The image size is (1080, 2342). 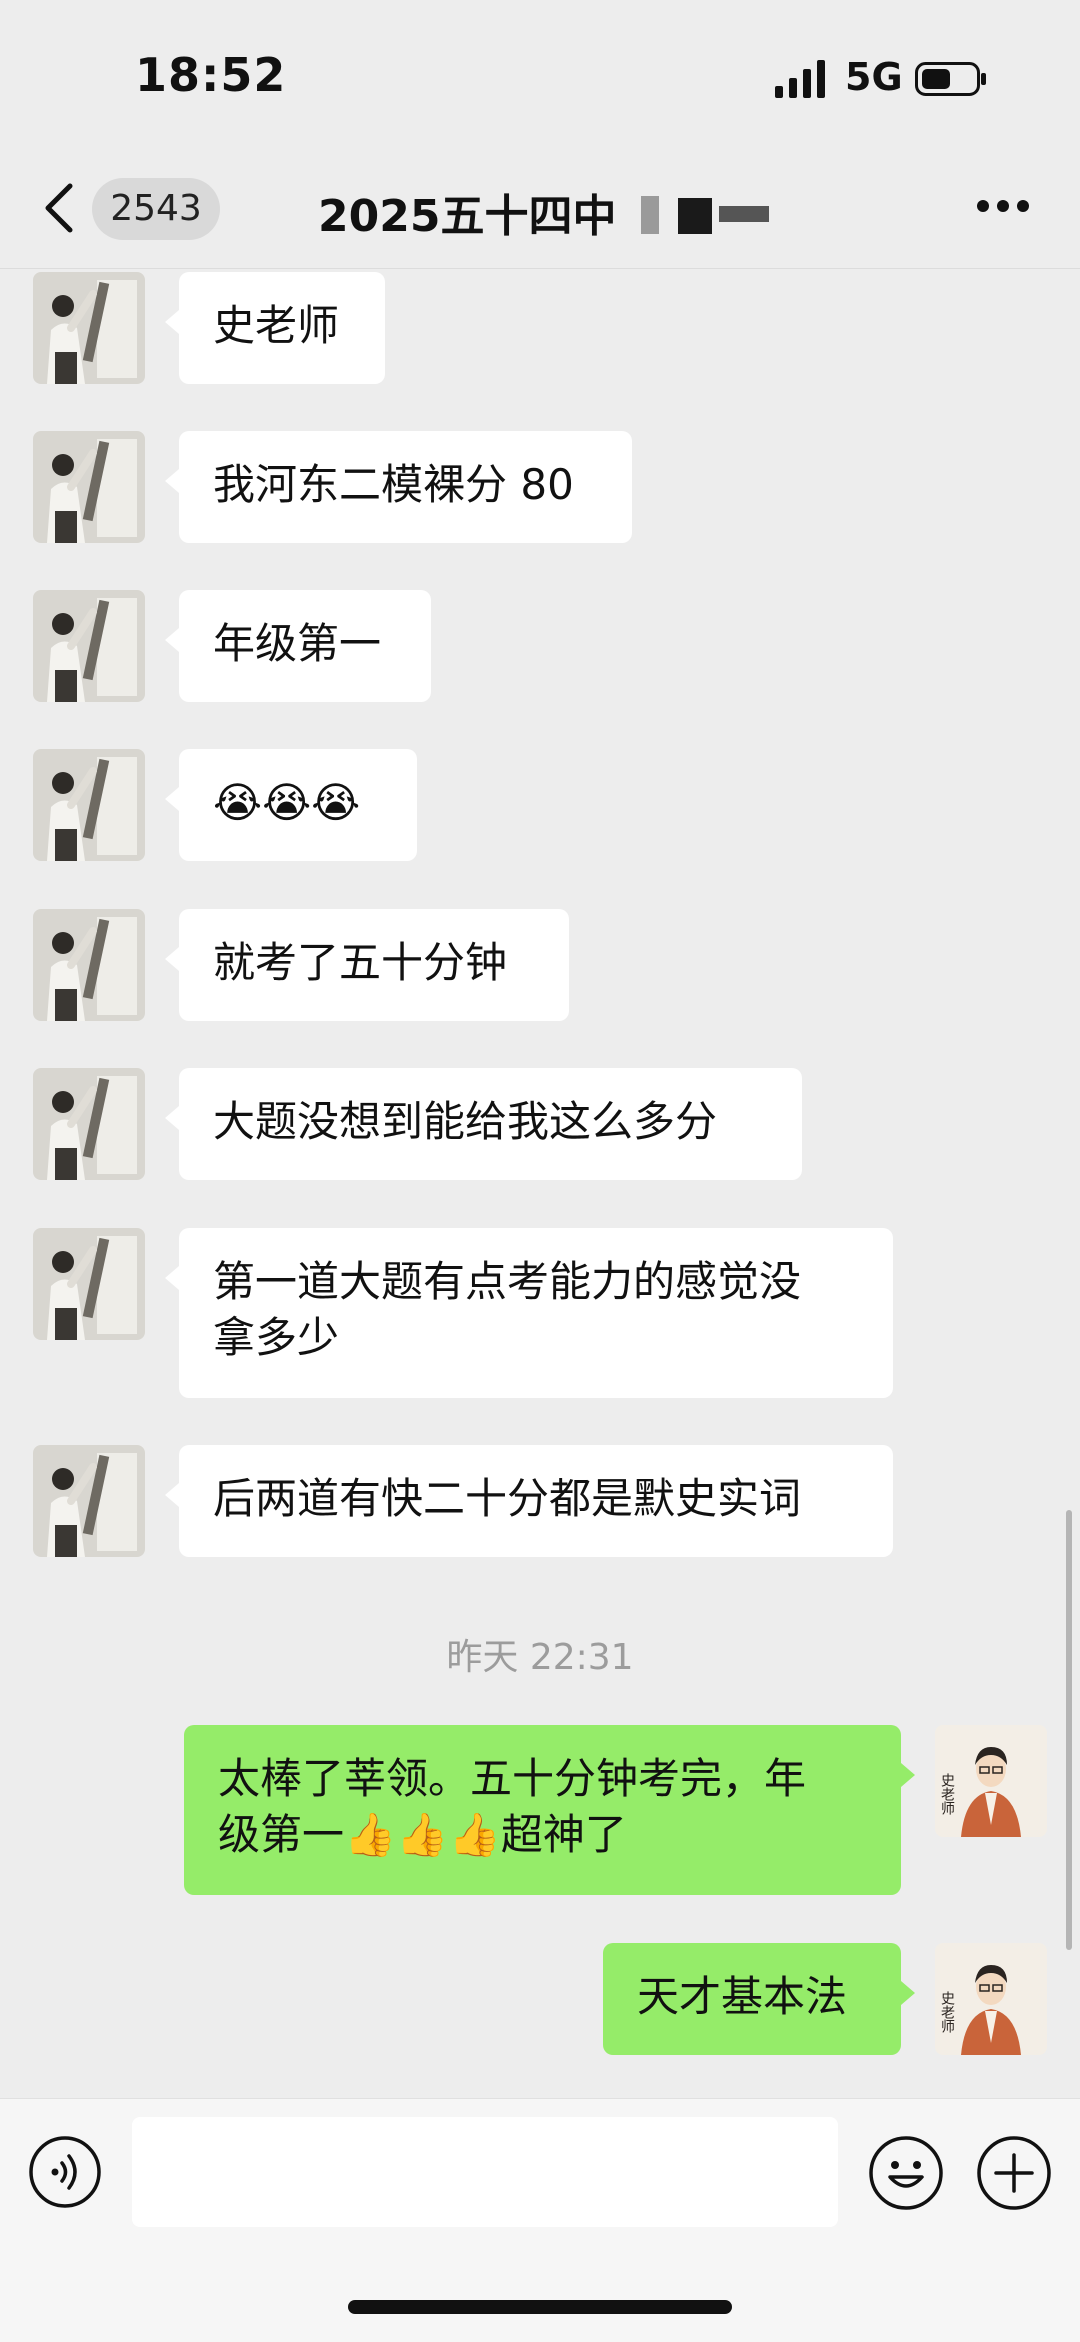 What do you see at coordinates (549, 1810) in the screenshot?
I see `message-bubble: 太棒了莘领。五十分钟考完，年 级第一👍👍👍超神了` at bounding box center [549, 1810].